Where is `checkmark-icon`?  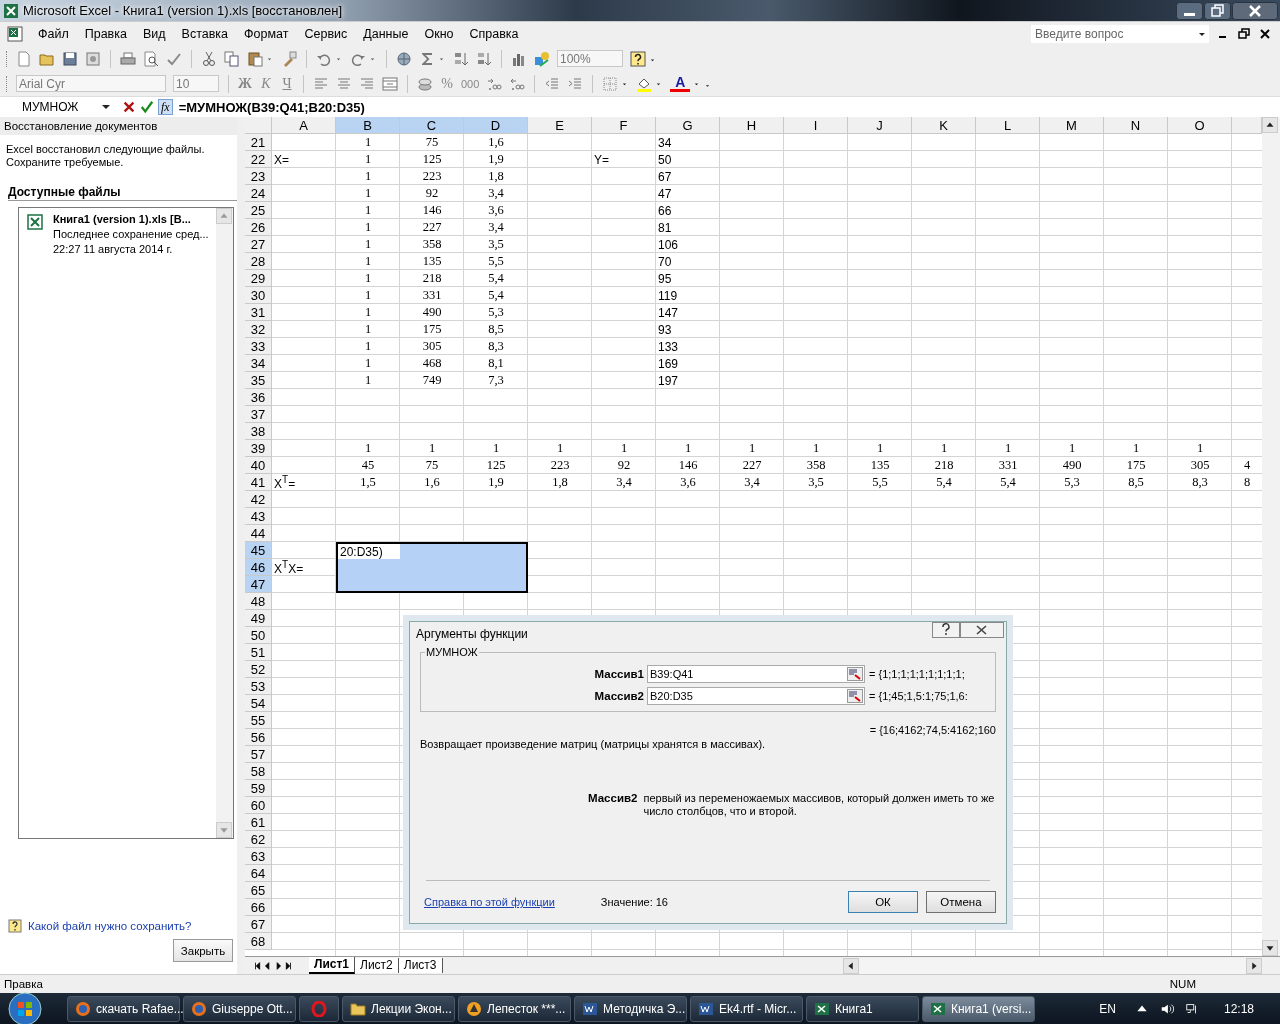 checkmark-icon is located at coordinates (147, 107).